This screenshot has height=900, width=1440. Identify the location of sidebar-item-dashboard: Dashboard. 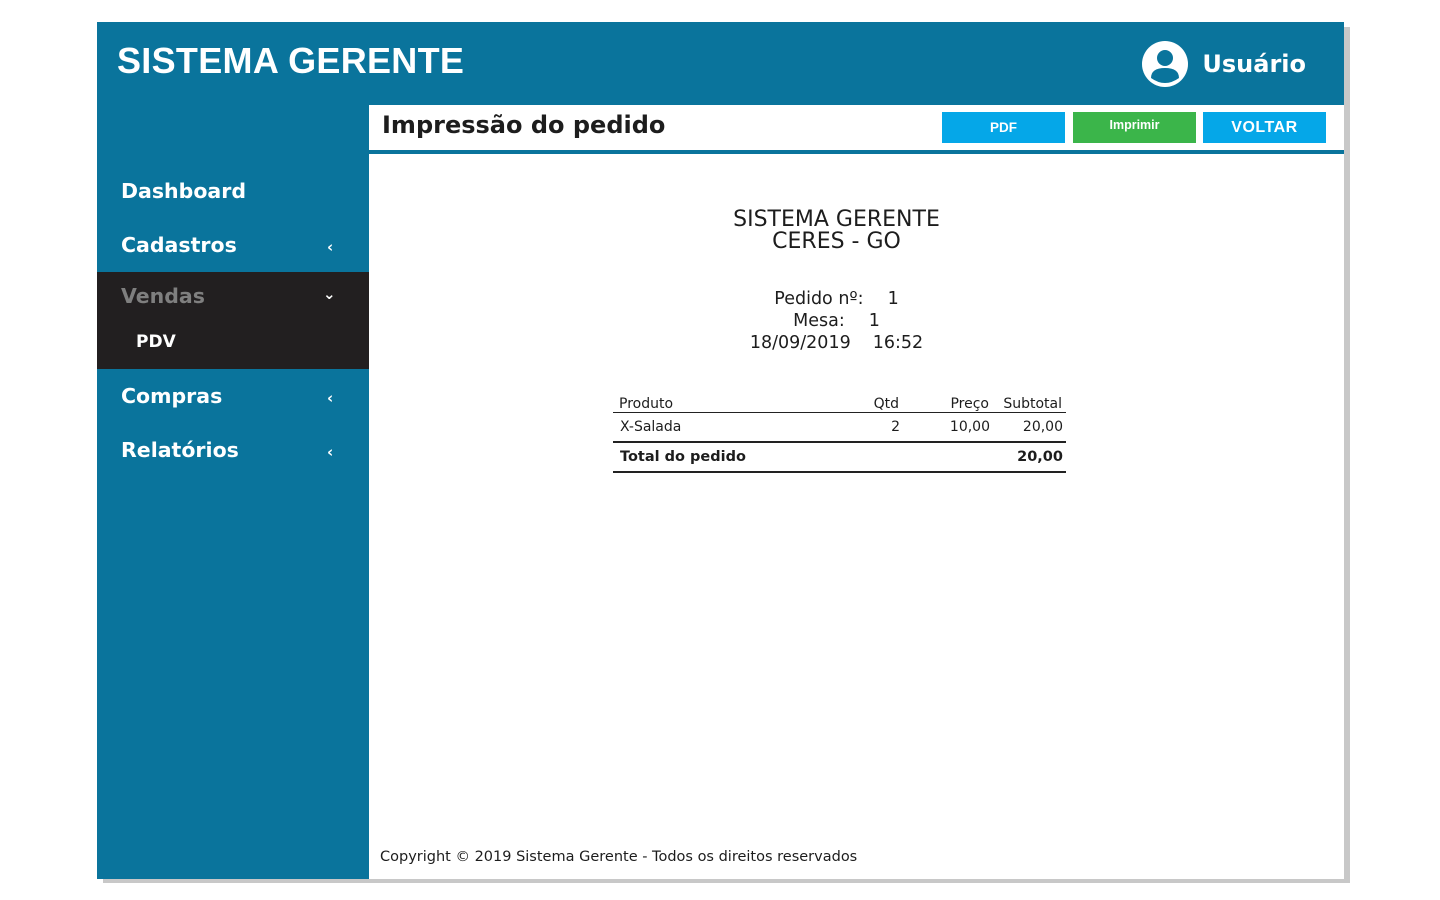
(233, 191).